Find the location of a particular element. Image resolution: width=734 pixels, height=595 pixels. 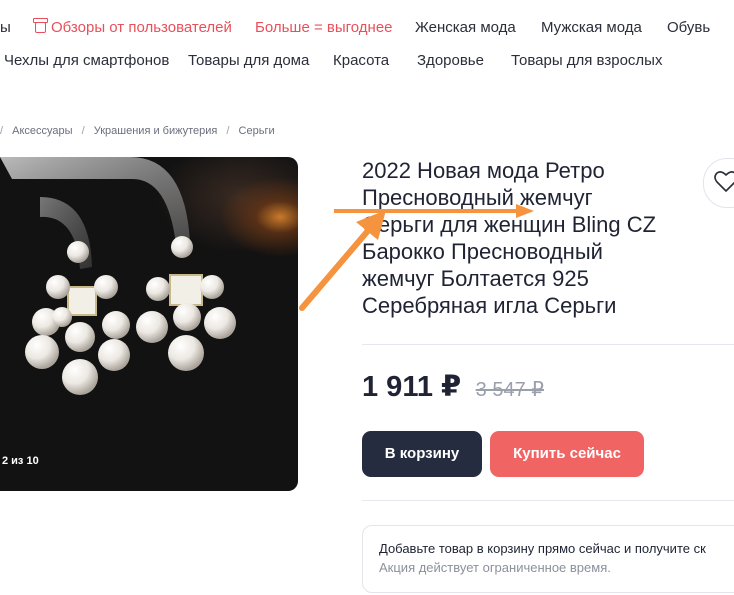

breadcrumb-item-jewelry: Украшения и бижутерия is located at coordinates (156, 131).